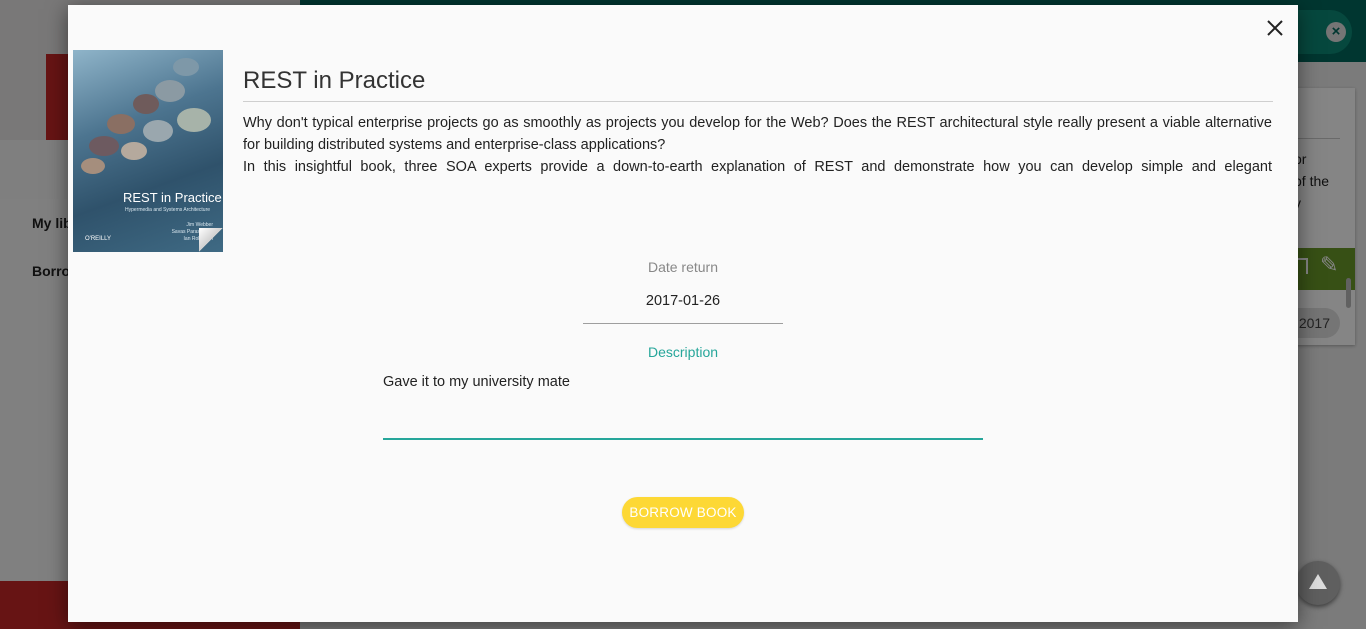  What do you see at coordinates (211, 240) in the screenshot?
I see `page-curl` at bounding box center [211, 240].